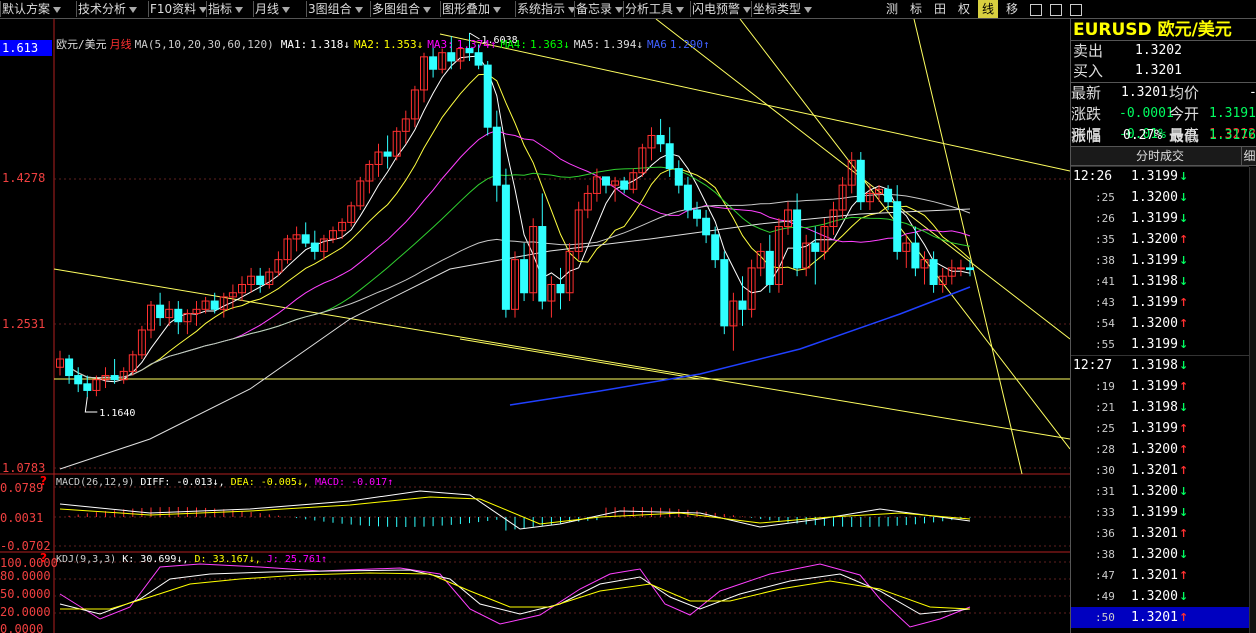 The width and height of the screenshot is (1256, 633). Describe the element at coordinates (493, 44) in the screenshot. I see `ma-dir: ↑` at that location.